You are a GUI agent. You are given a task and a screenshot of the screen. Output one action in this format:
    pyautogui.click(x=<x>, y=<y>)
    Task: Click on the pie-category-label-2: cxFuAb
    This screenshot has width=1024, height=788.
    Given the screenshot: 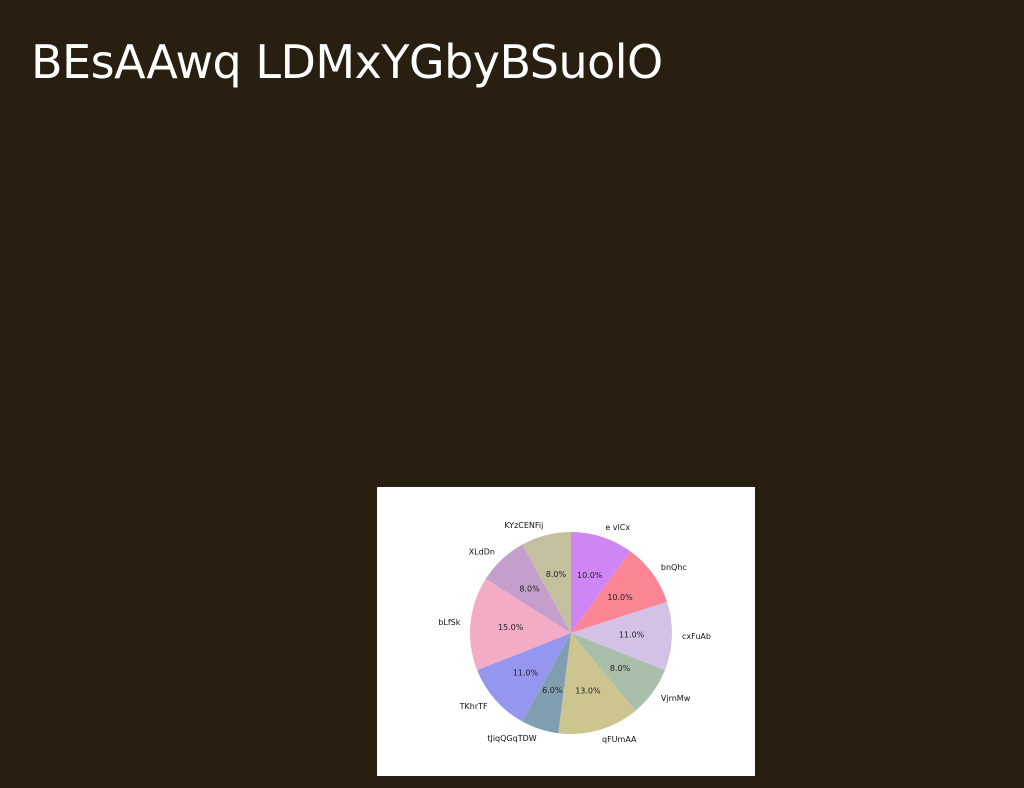 What is the action you would take?
    pyautogui.click(x=696, y=636)
    